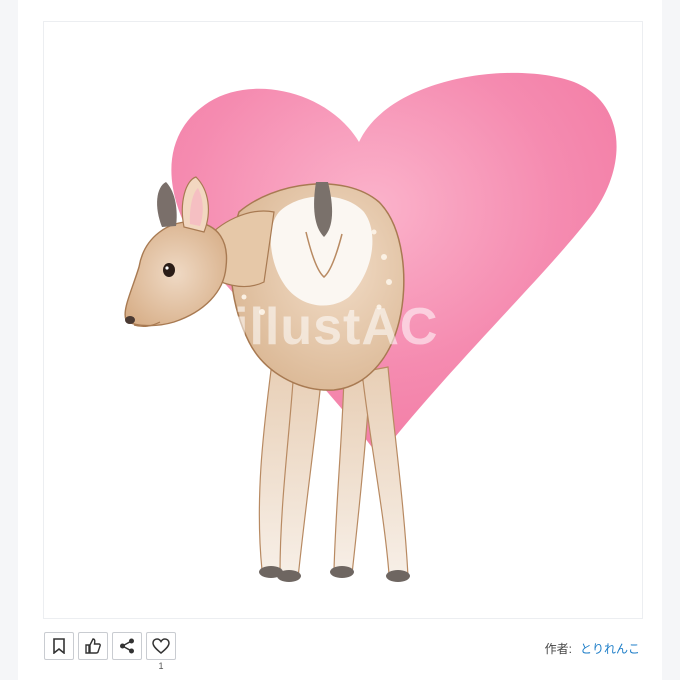 This screenshot has height=680, width=680. I want to click on like-button, so click(161, 646).